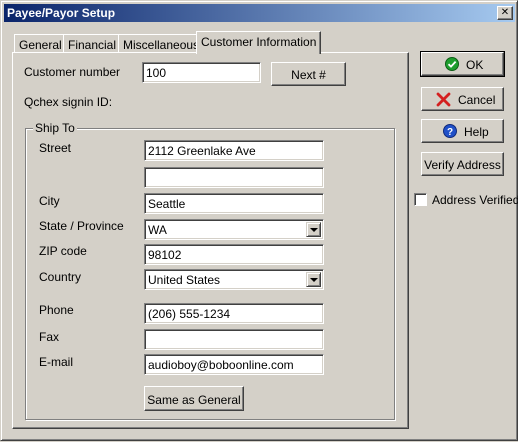  What do you see at coordinates (56, 362) in the screenshot?
I see `email-label: E-mail` at bounding box center [56, 362].